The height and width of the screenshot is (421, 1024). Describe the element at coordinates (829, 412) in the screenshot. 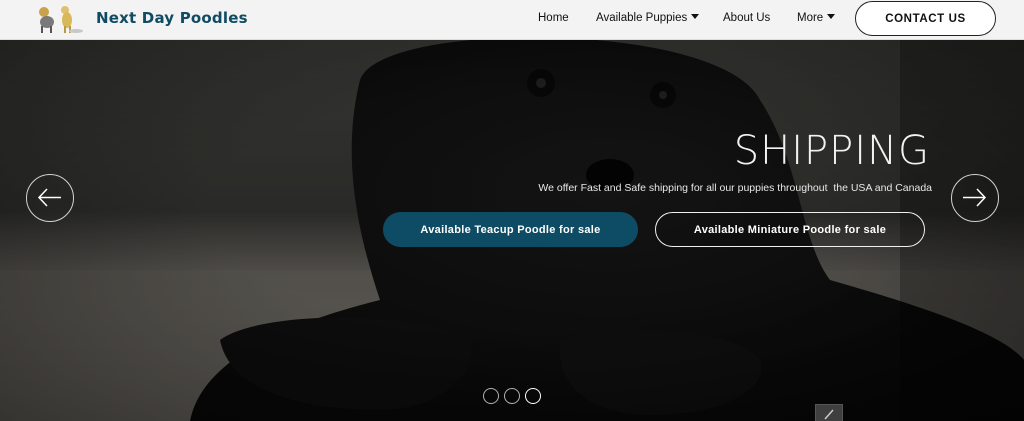

I see `edit-widget-icon` at that location.